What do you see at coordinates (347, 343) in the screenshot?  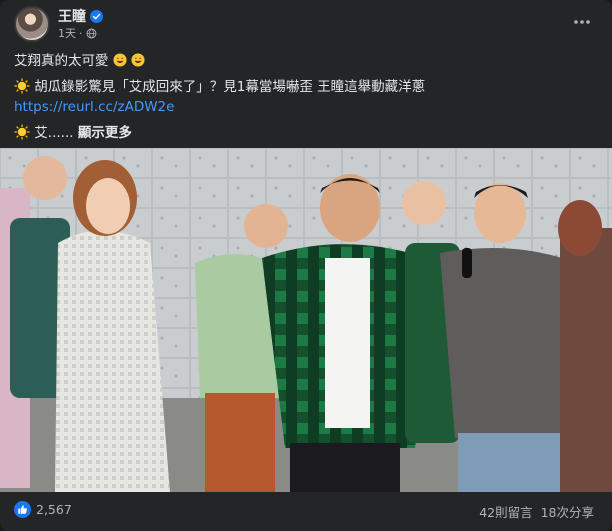 I see `photo-man-white-tee` at bounding box center [347, 343].